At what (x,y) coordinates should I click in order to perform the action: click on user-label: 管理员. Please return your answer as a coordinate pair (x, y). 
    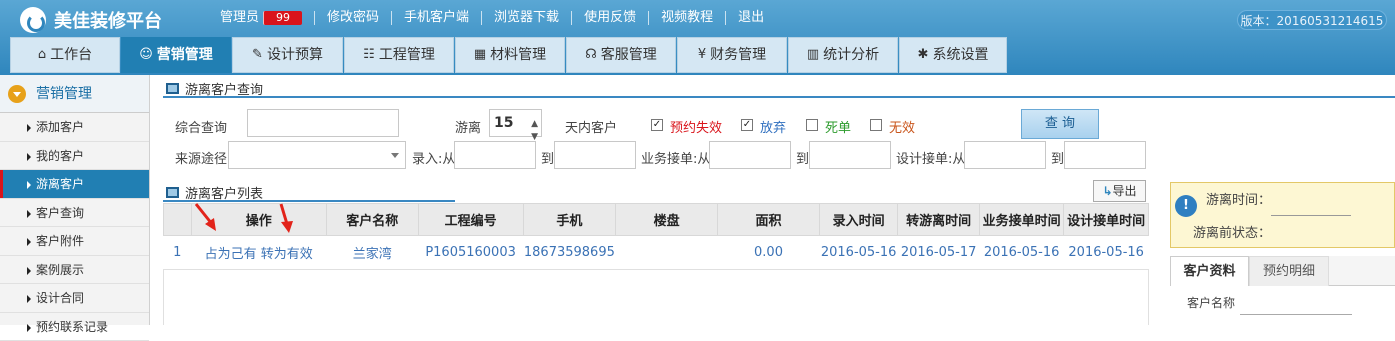
    Looking at the image, I should click on (239, 17).